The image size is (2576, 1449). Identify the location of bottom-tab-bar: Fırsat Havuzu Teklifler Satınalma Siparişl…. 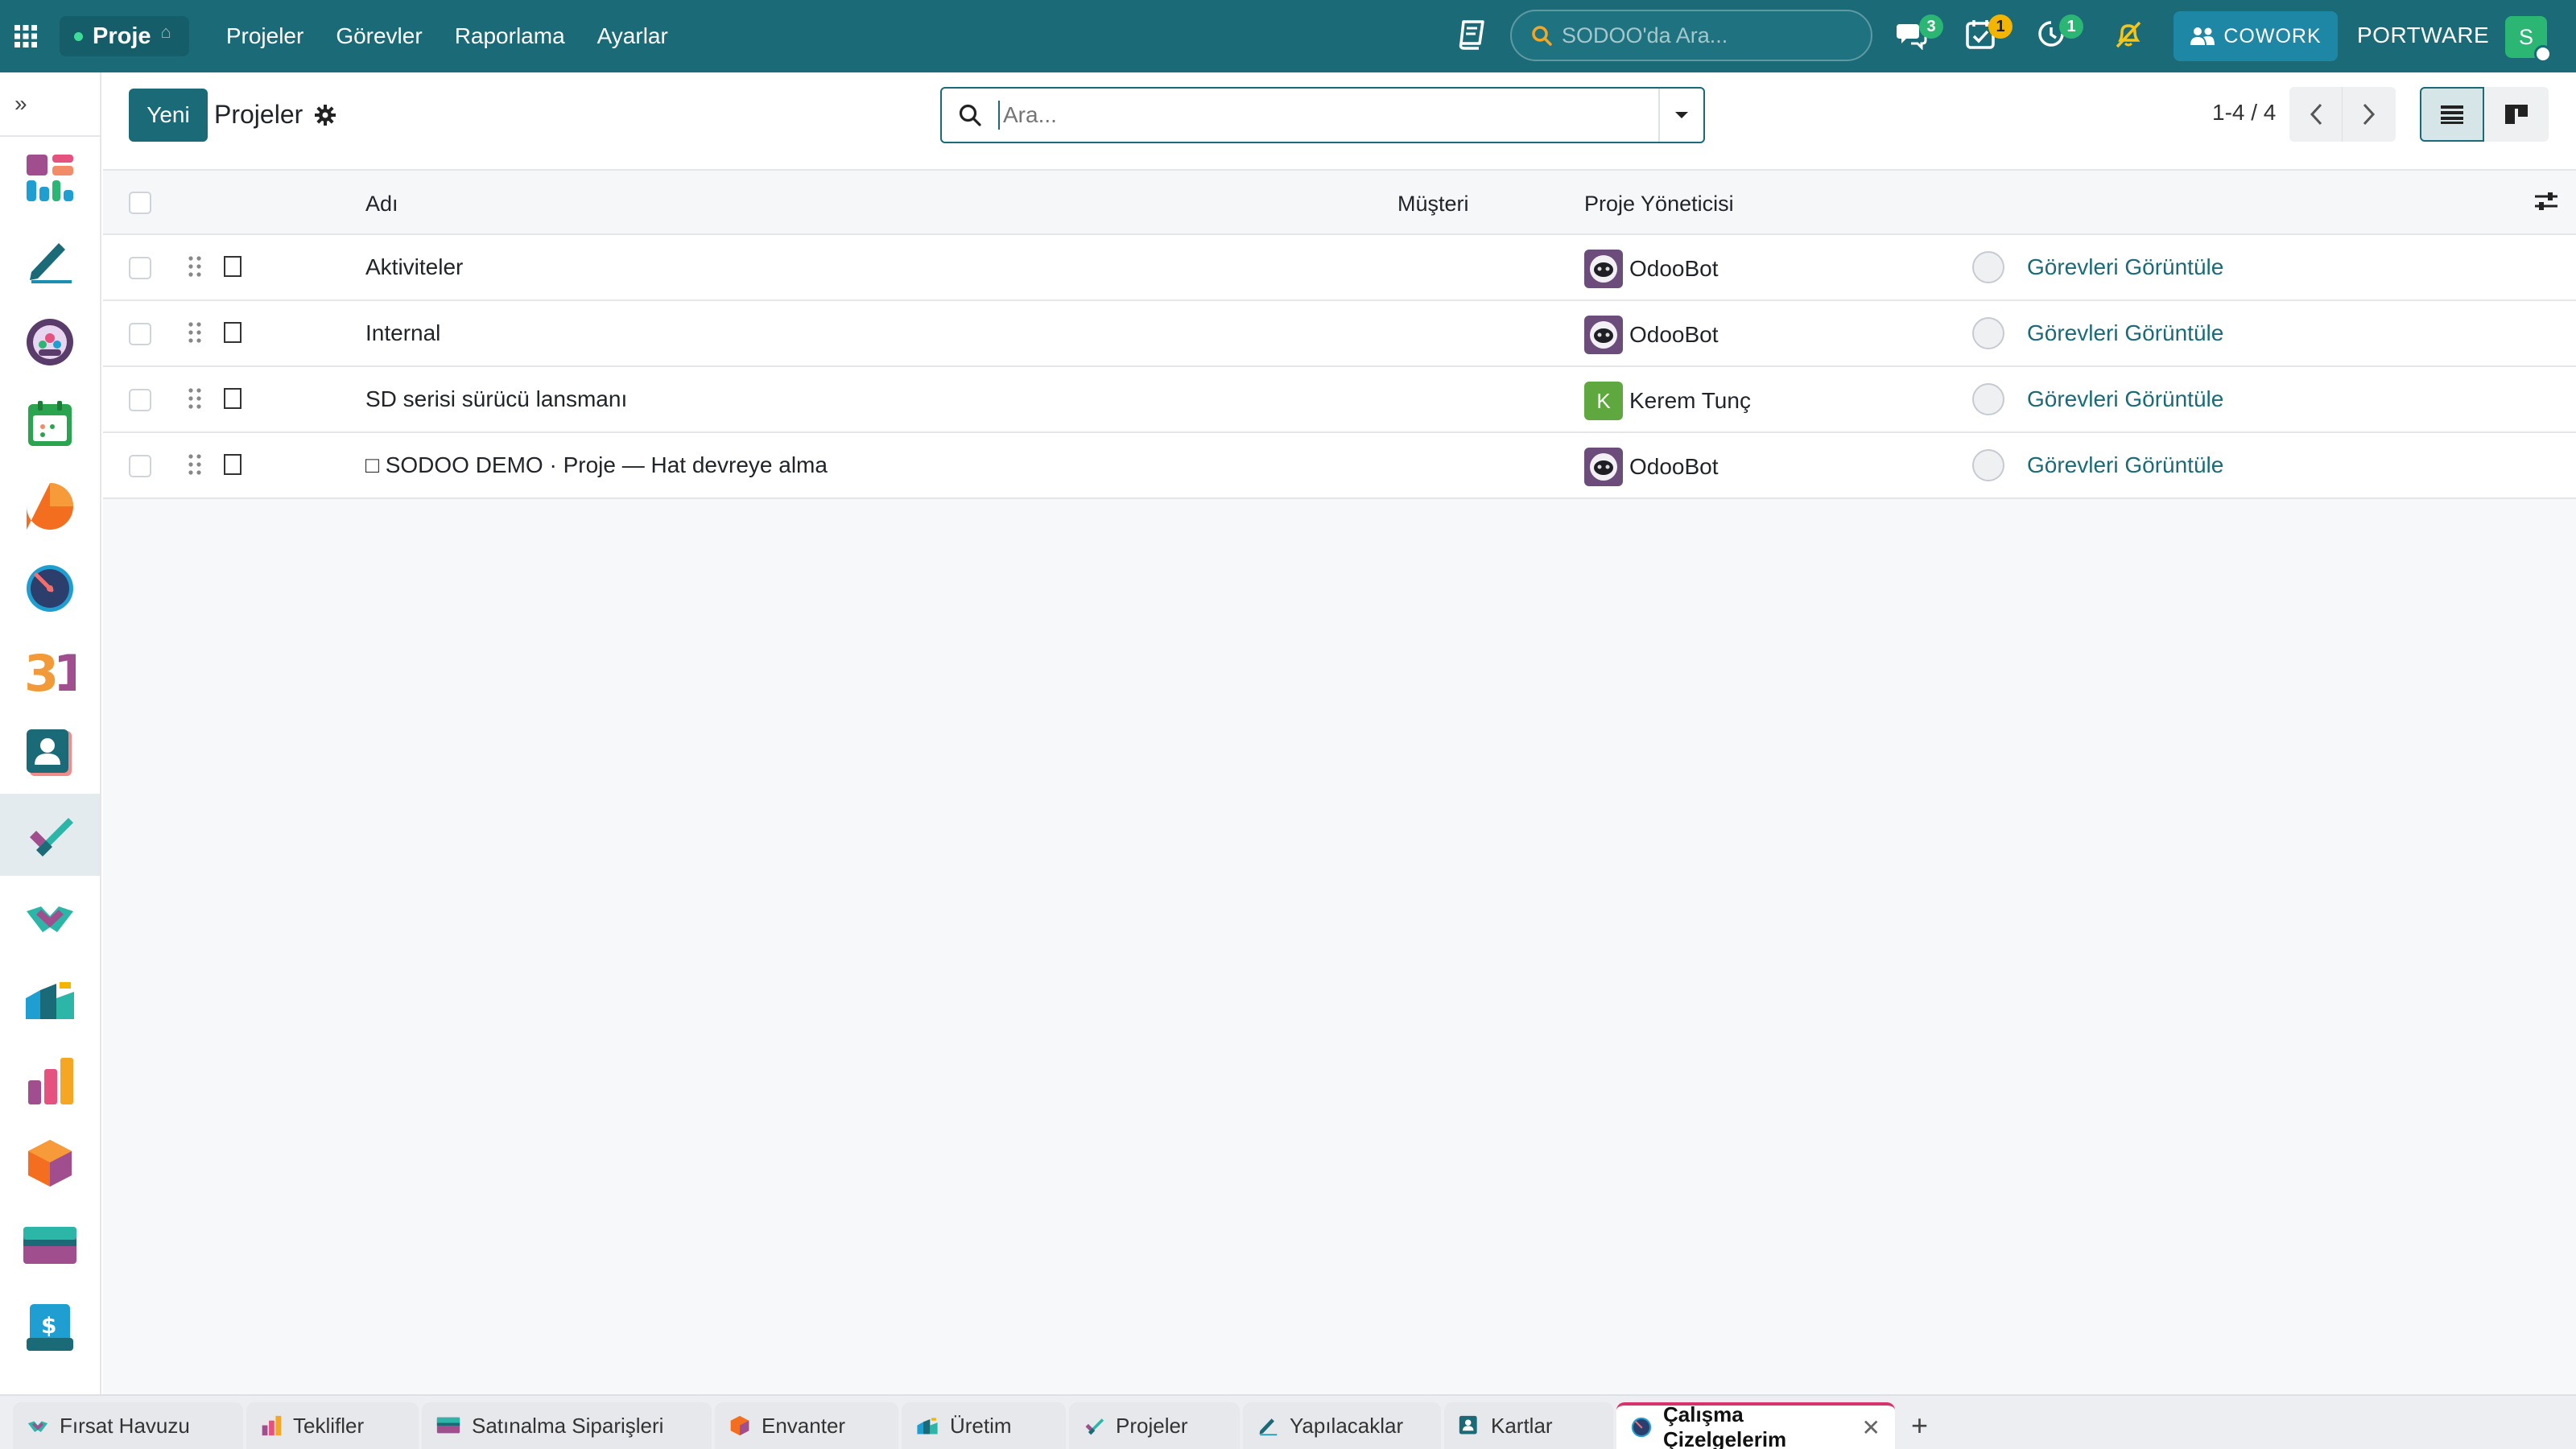
(1288, 1421).